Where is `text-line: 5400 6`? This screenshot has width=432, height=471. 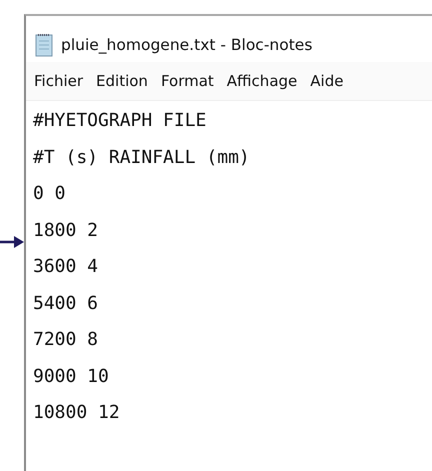 text-line: 5400 6 is located at coordinates (66, 304).